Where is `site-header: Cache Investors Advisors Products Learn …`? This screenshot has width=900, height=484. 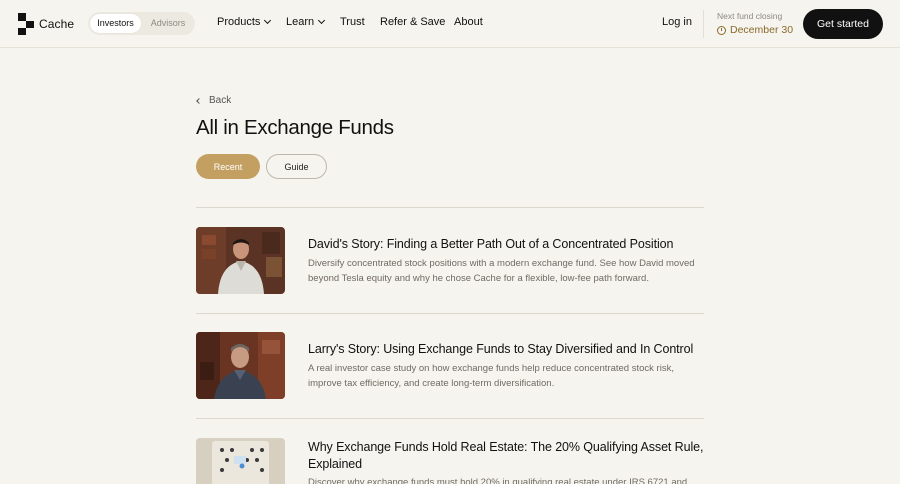 site-header: Cache Investors Advisors Products Learn … is located at coordinates (450, 24).